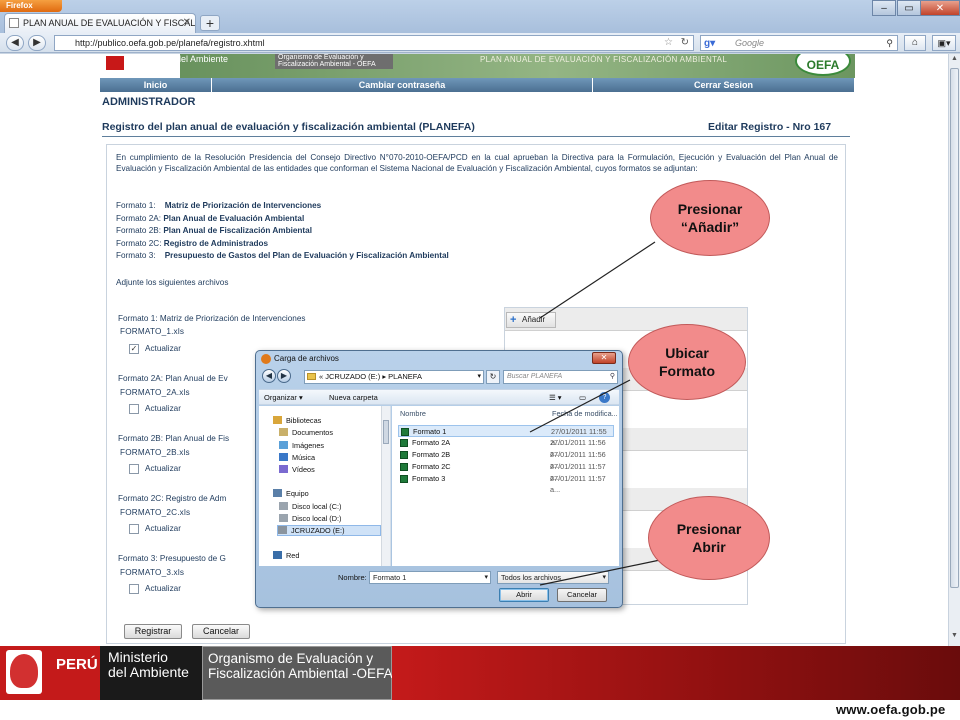 This screenshot has width=960, height=720. What do you see at coordinates (582, 595) in the screenshot?
I see `dialog-cancel-button: Cancelar` at bounding box center [582, 595].